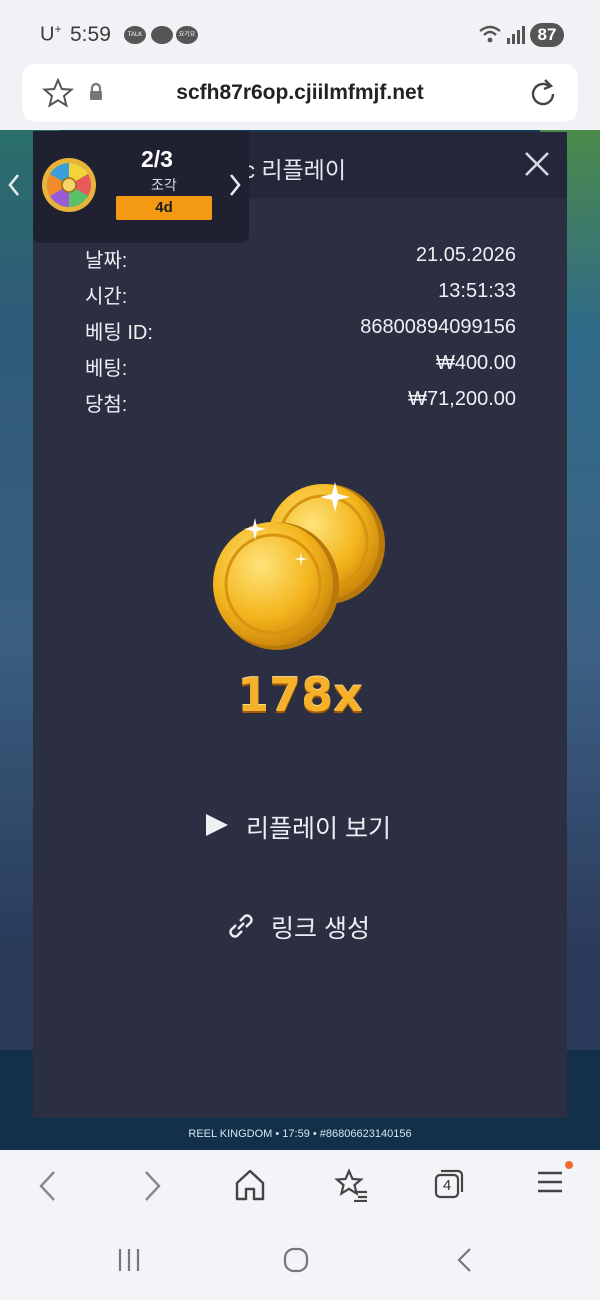 The image size is (600, 1300). Describe the element at coordinates (14, 185) in the screenshot. I see `chevron-left-icon` at that location.